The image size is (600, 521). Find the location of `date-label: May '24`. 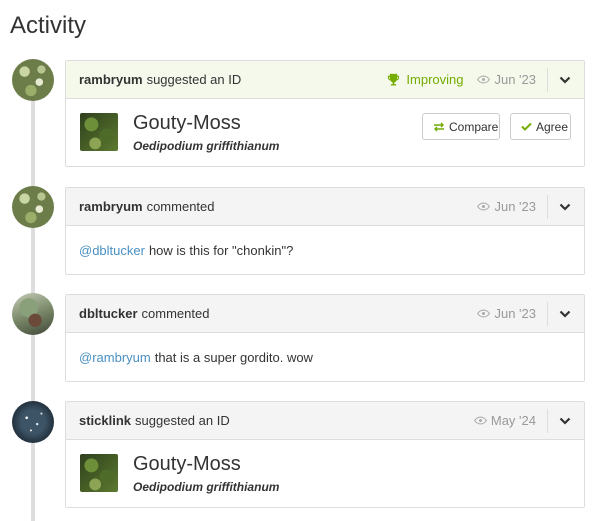

date-label: May '24 is located at coordinates (504, 420).